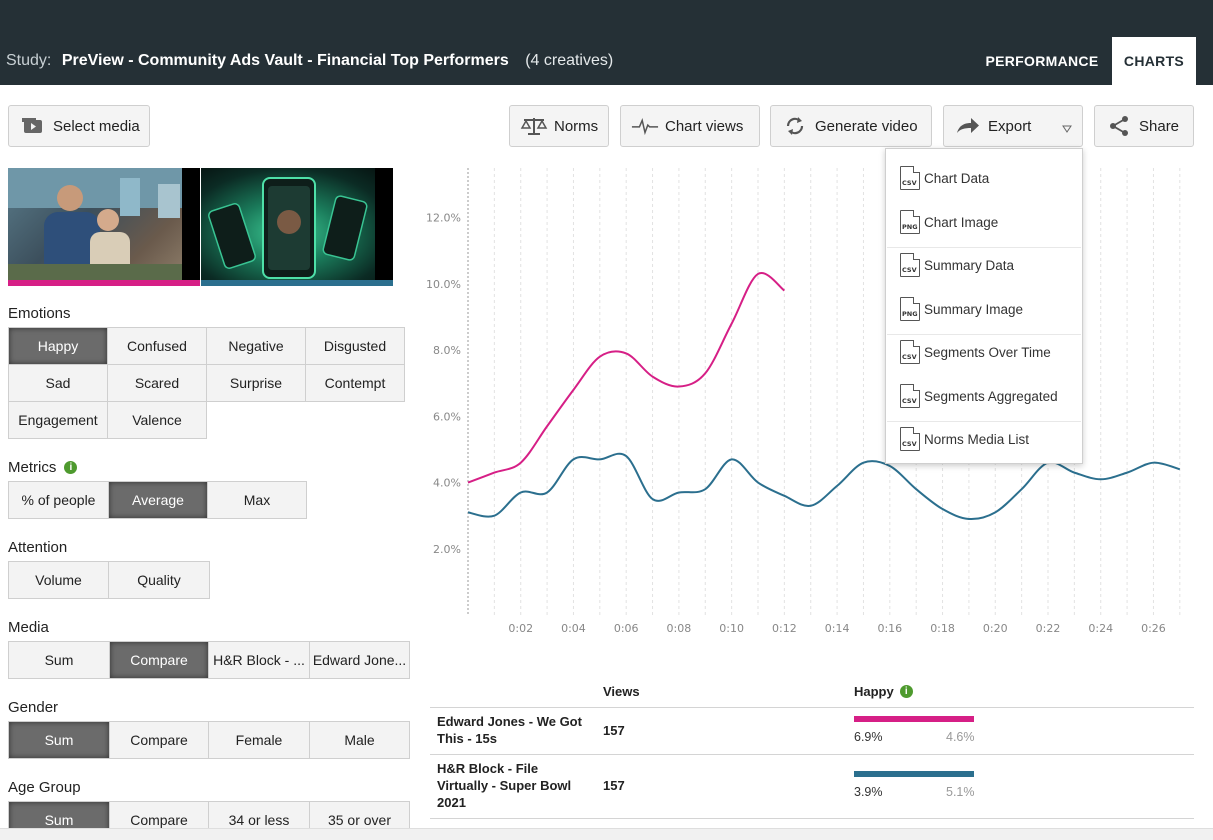  What do you see at coordinates (43, 467) in the screenshot?
I see `metrics-heading: Metrics i` at bounding box center [43, 467].